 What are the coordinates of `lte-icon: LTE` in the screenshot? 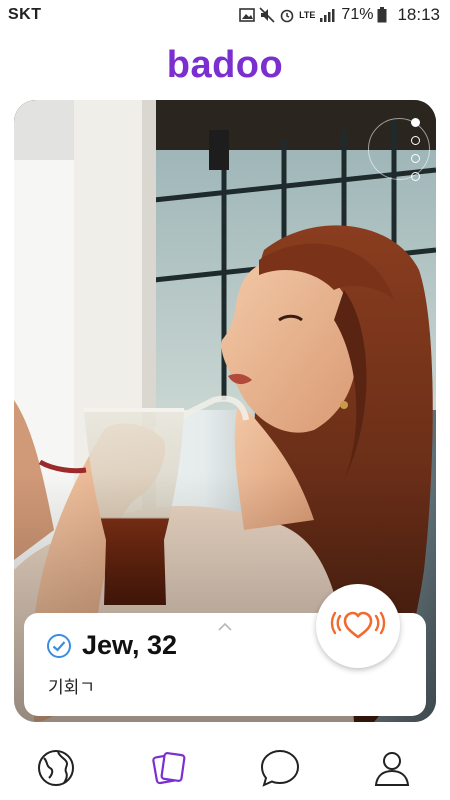 It's located at (307, 15).